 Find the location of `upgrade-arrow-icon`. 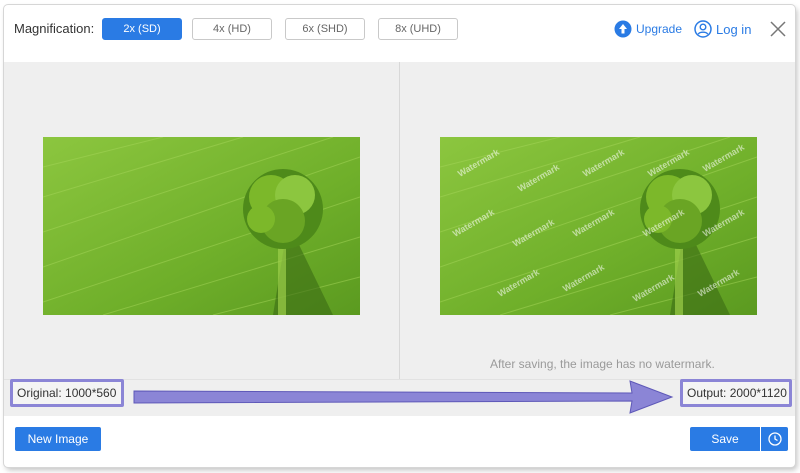

upgrade-arrow-icon is located at coordinates (623, 29).